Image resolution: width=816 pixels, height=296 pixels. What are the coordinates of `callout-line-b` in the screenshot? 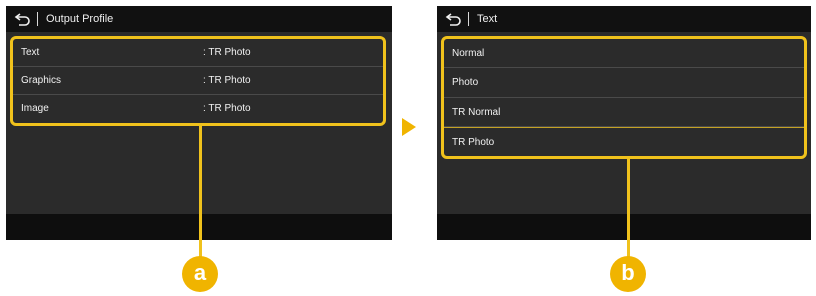 It's located at (628, 208).